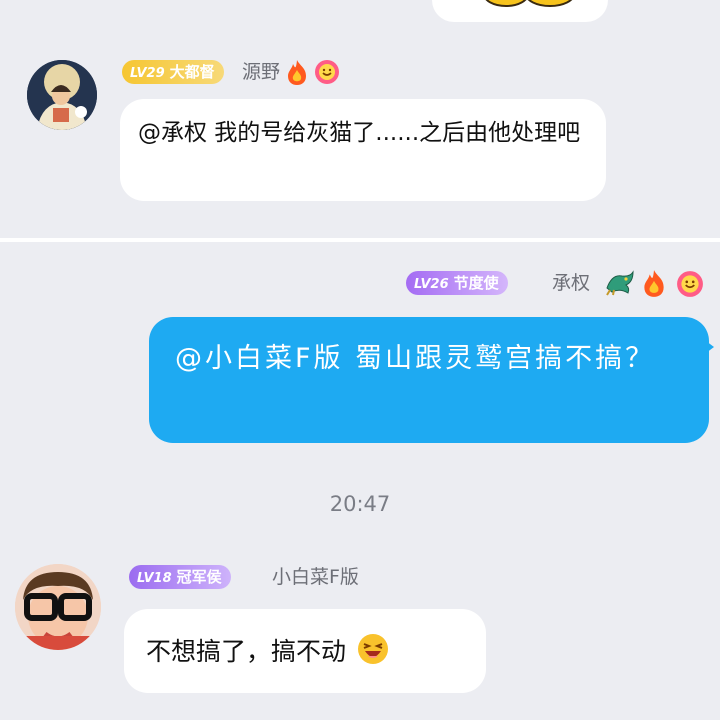 This screenshot has height=720, width=720. What do you see at coordinates (429, 380) in the screenshot?
I see `own-message-bubble: @小白菜F版 蜀山跟灵鹫宫搞不搞？` at bounding box center [429, 380].